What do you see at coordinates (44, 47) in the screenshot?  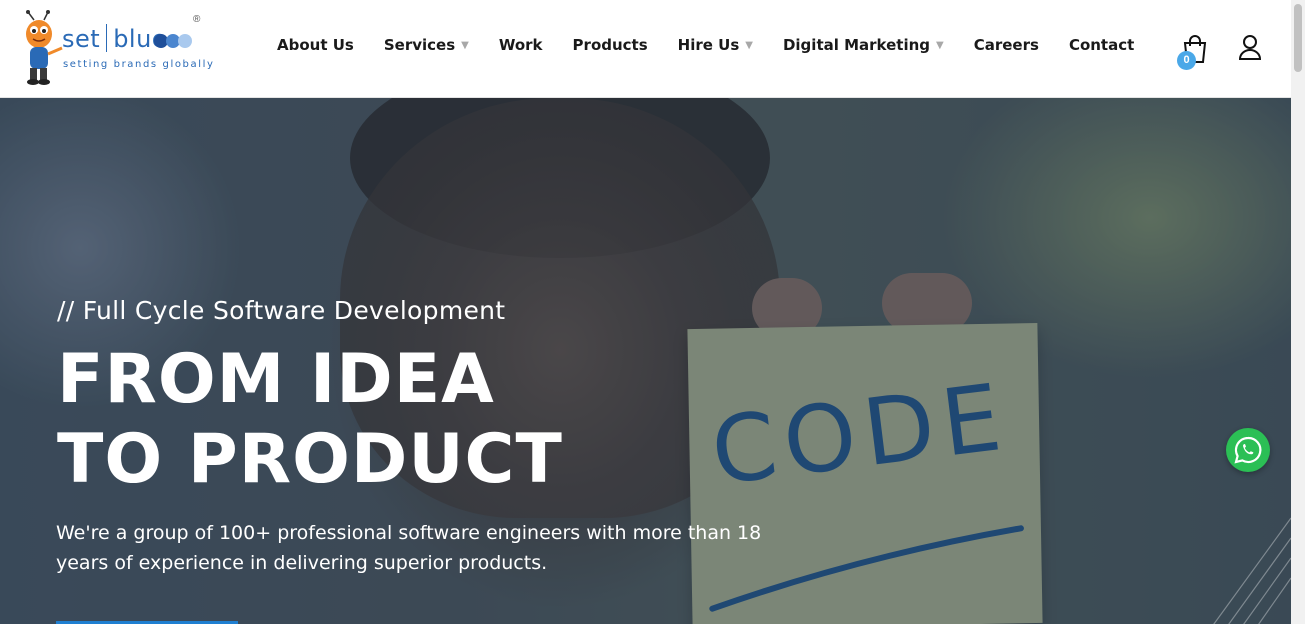 I see `ant-mascot-icon` at bounding box center [44, 47].